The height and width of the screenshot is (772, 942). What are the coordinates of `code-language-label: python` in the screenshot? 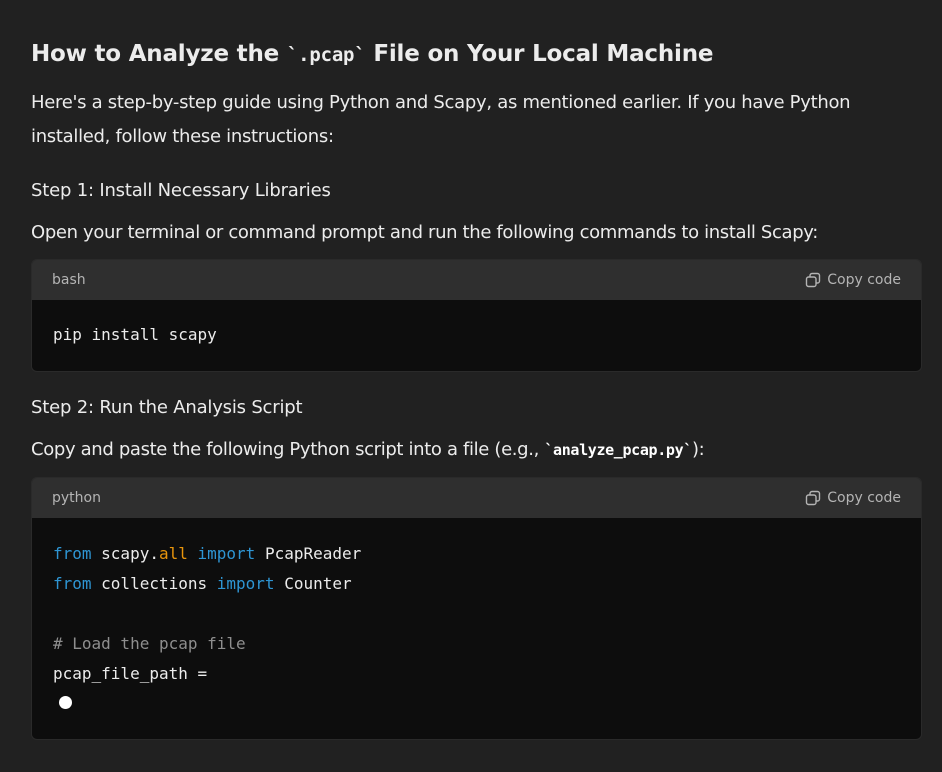 It's located at (76, 498).